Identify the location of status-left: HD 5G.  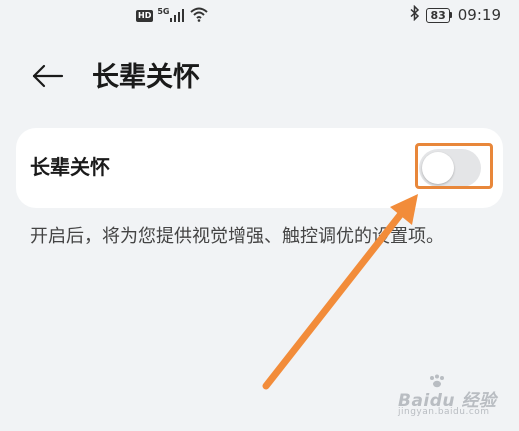
(172, 16).